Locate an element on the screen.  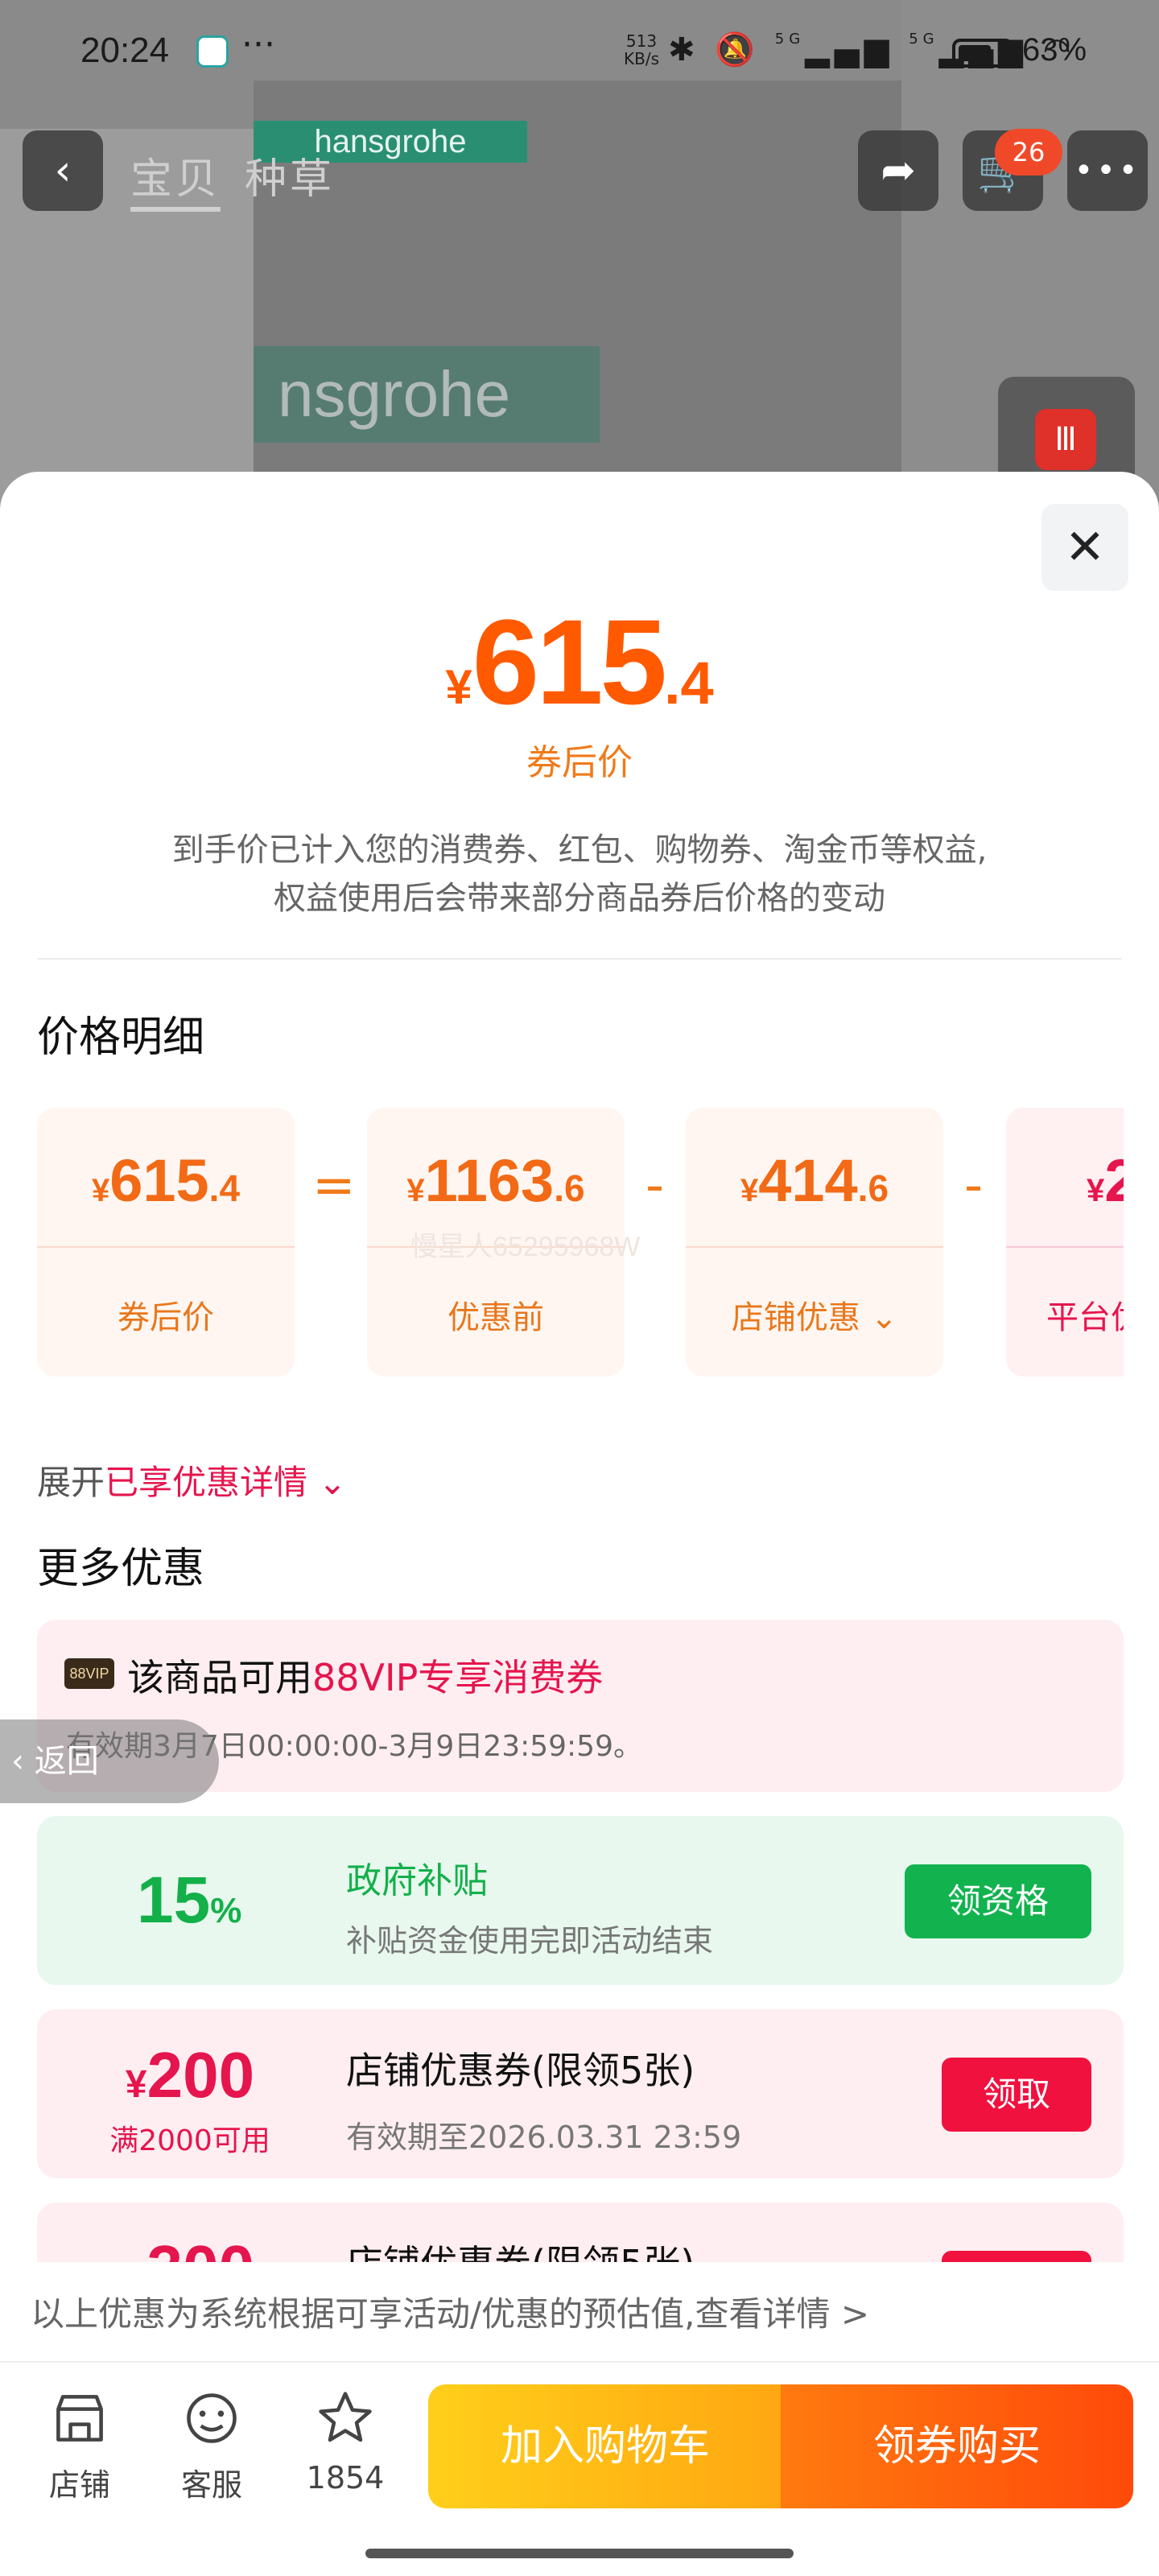
breakdown-decimal: .4 is located at coordinates (224, 1188).